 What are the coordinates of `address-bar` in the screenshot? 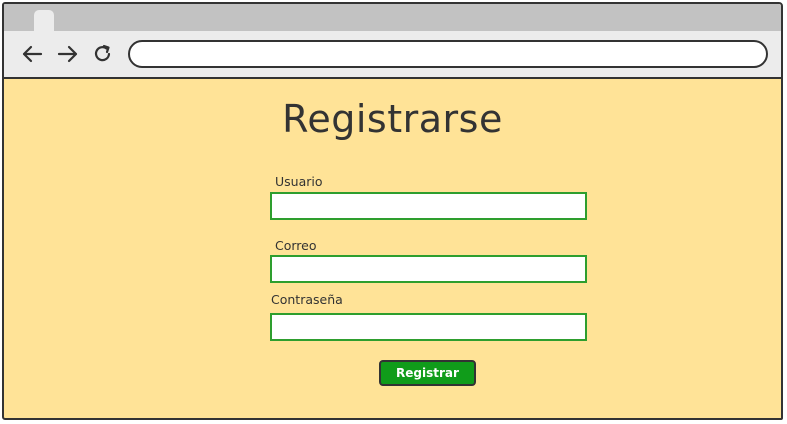 It's located at (448, 54).